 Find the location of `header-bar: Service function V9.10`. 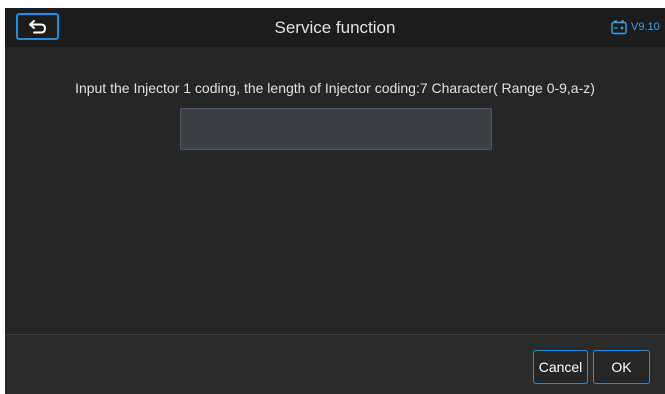

header-bar: Service function V9.10 is located at coordinates (335, 27).